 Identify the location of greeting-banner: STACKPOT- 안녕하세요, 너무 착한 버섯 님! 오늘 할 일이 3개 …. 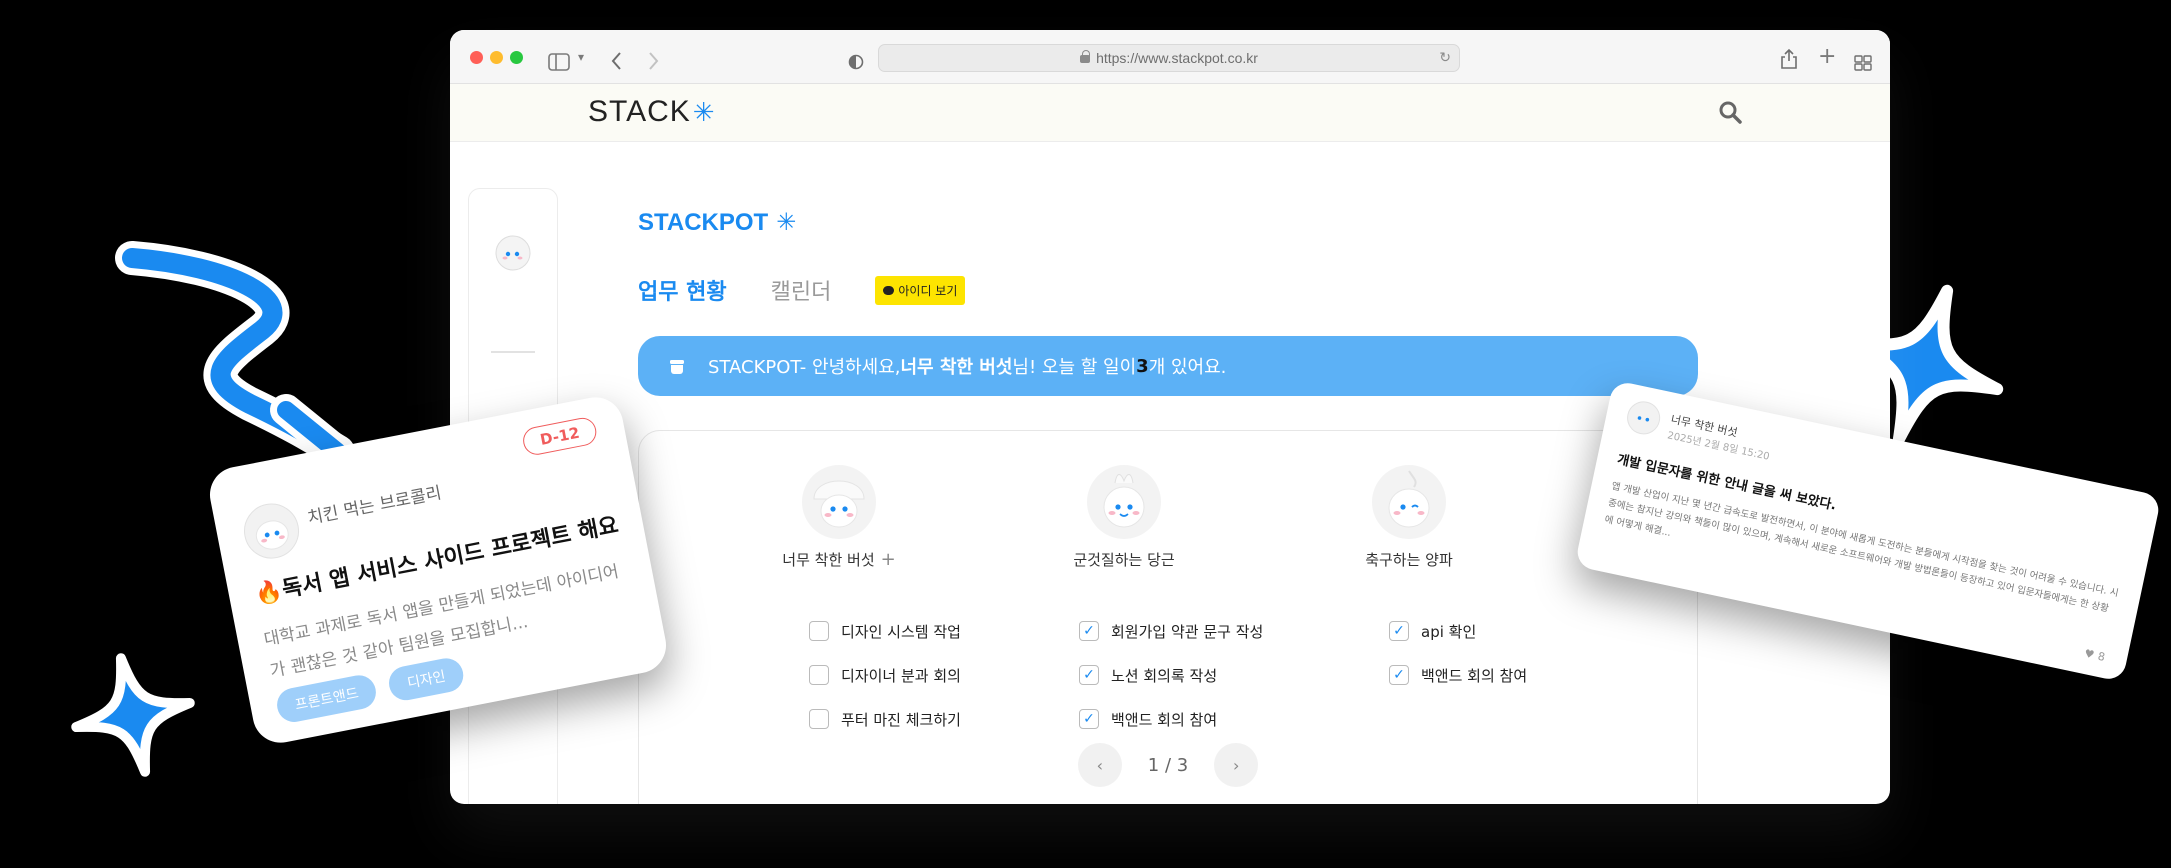
(1168, 366).